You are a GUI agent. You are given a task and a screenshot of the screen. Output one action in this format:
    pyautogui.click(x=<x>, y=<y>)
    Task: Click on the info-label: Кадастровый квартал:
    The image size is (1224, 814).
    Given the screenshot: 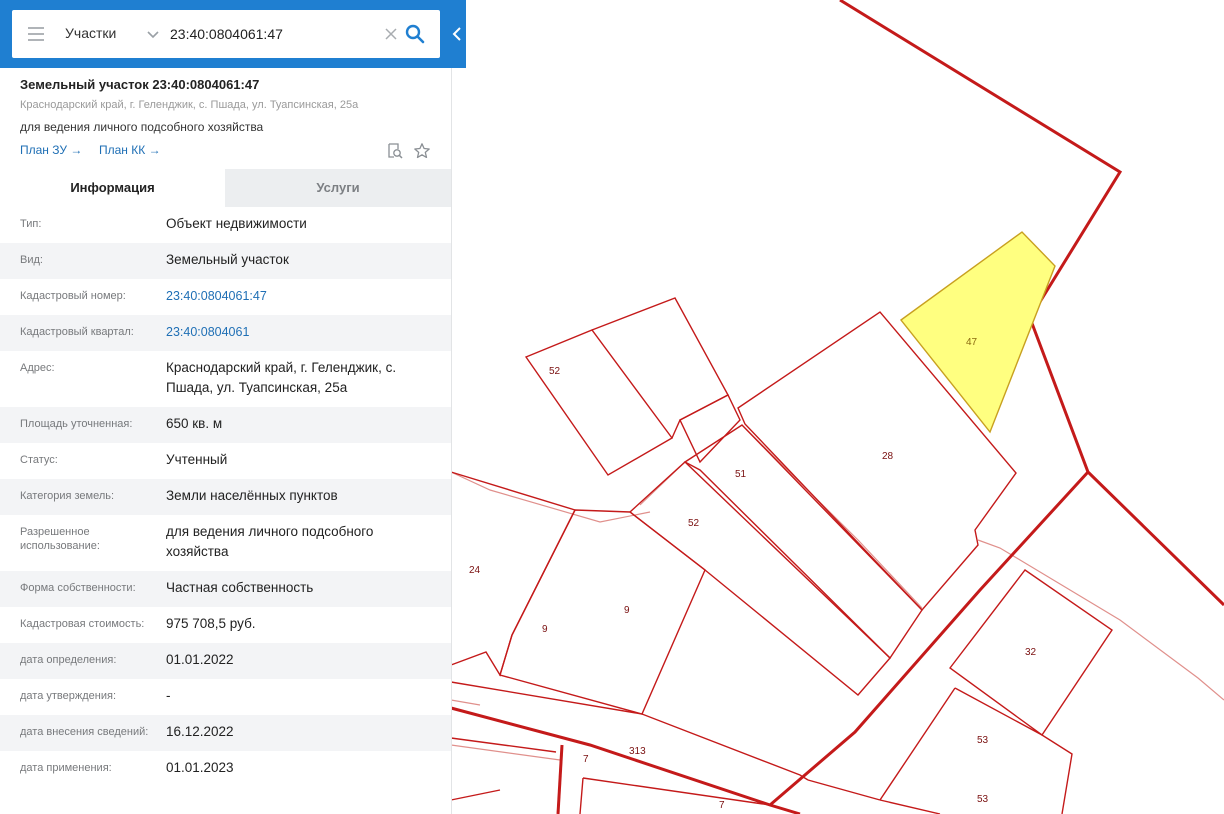 What is the action you would take?
    pyautogui.click(x=77, y=332)
    